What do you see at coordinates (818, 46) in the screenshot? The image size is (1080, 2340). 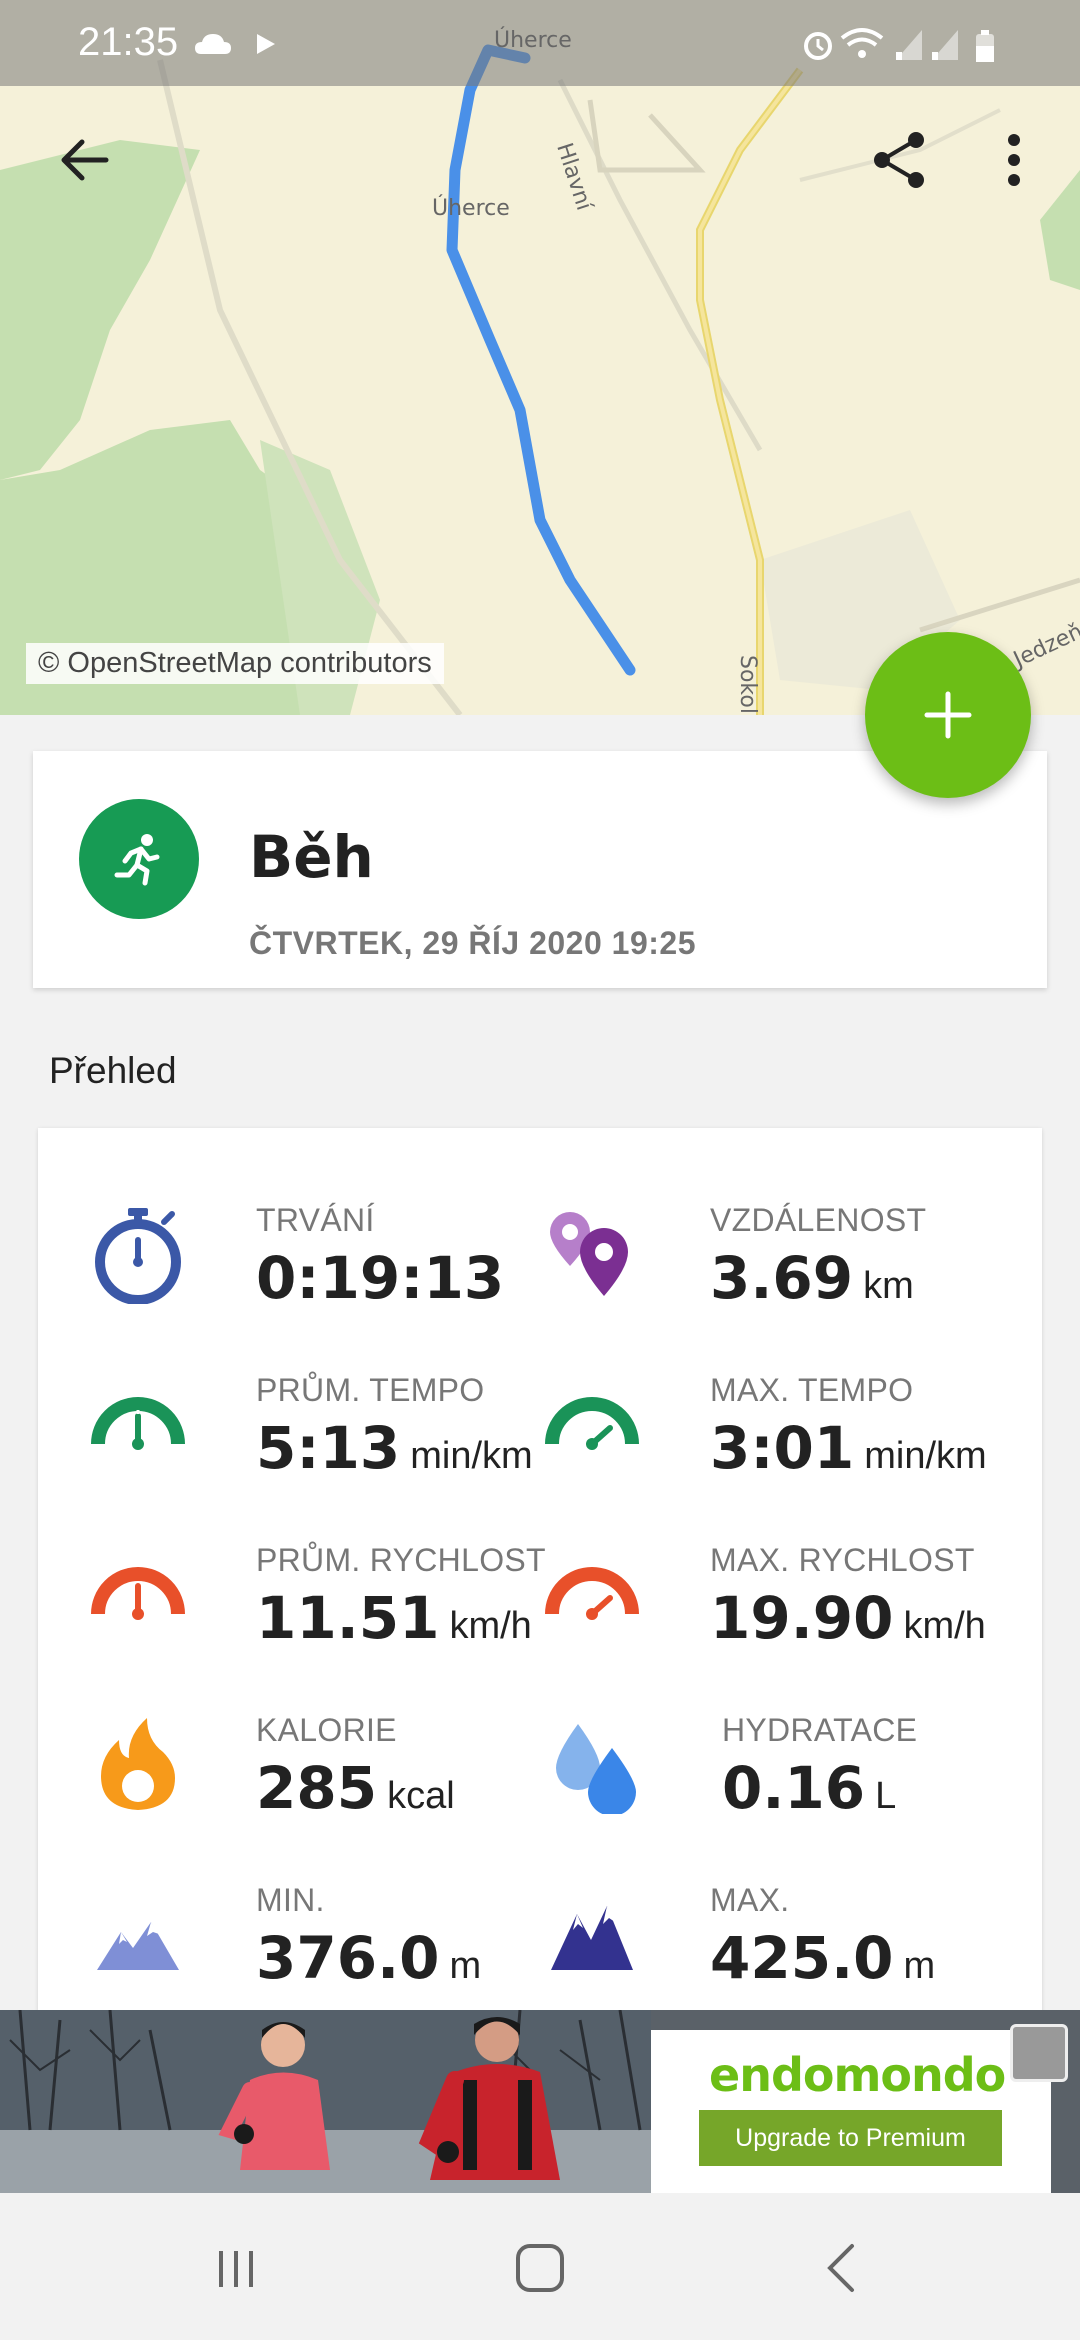 I see `alarm-icon` at bounding box center [818, 46].